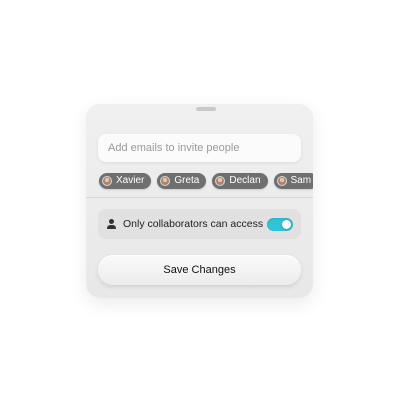 Image resolution: width=400 pixels, height=400 pixels. Describe the element at coordinates (193, 224) in the screenshot. I see `access-label: Only collaborators can access` at that location.